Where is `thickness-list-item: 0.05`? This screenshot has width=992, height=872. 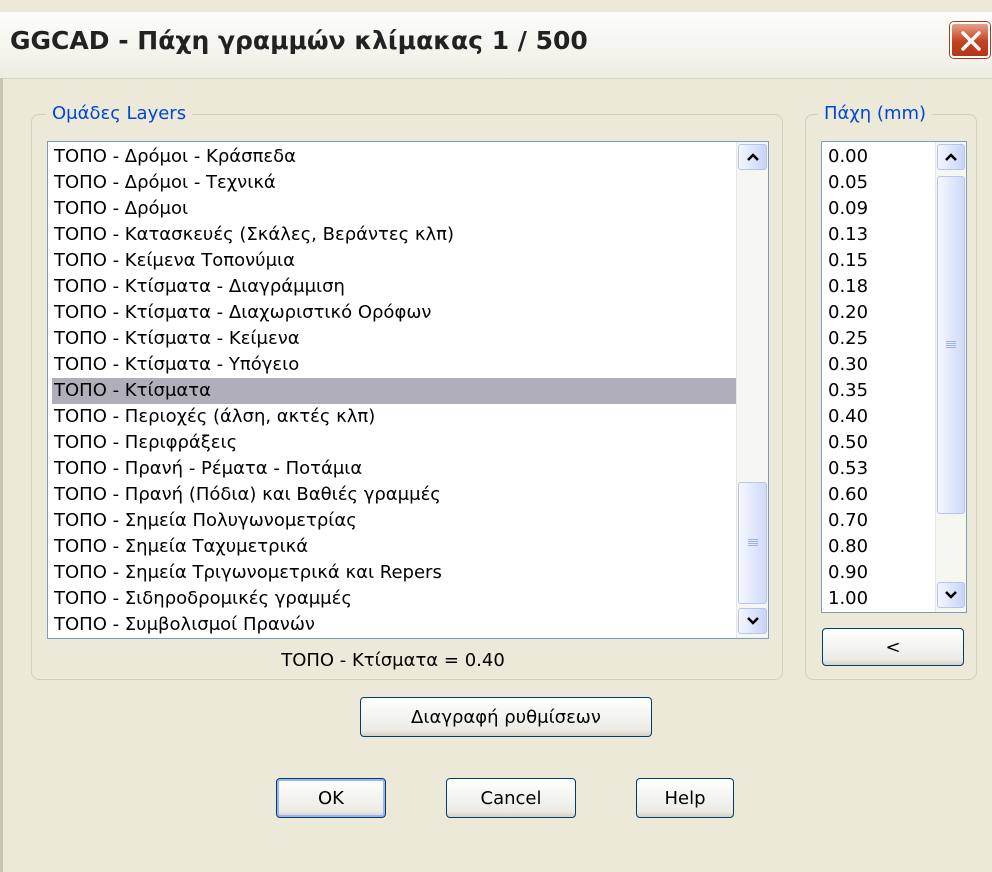
thickness-list-item: 0.05 is located at coordinates (880, 183).